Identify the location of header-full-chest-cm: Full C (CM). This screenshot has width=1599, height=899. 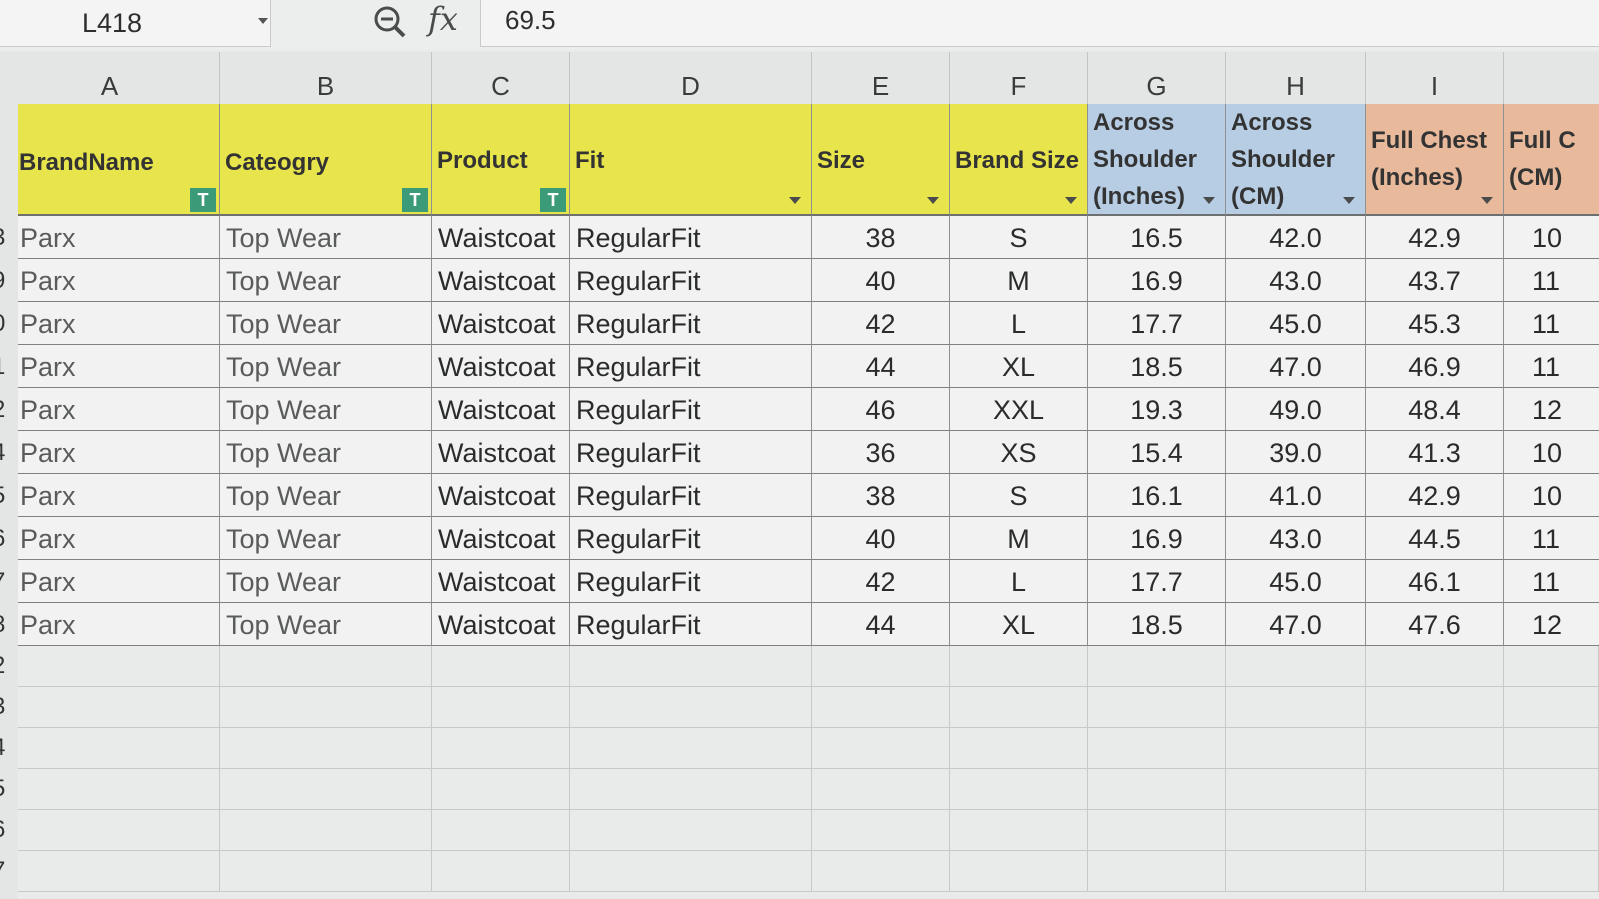
(1551, 160).